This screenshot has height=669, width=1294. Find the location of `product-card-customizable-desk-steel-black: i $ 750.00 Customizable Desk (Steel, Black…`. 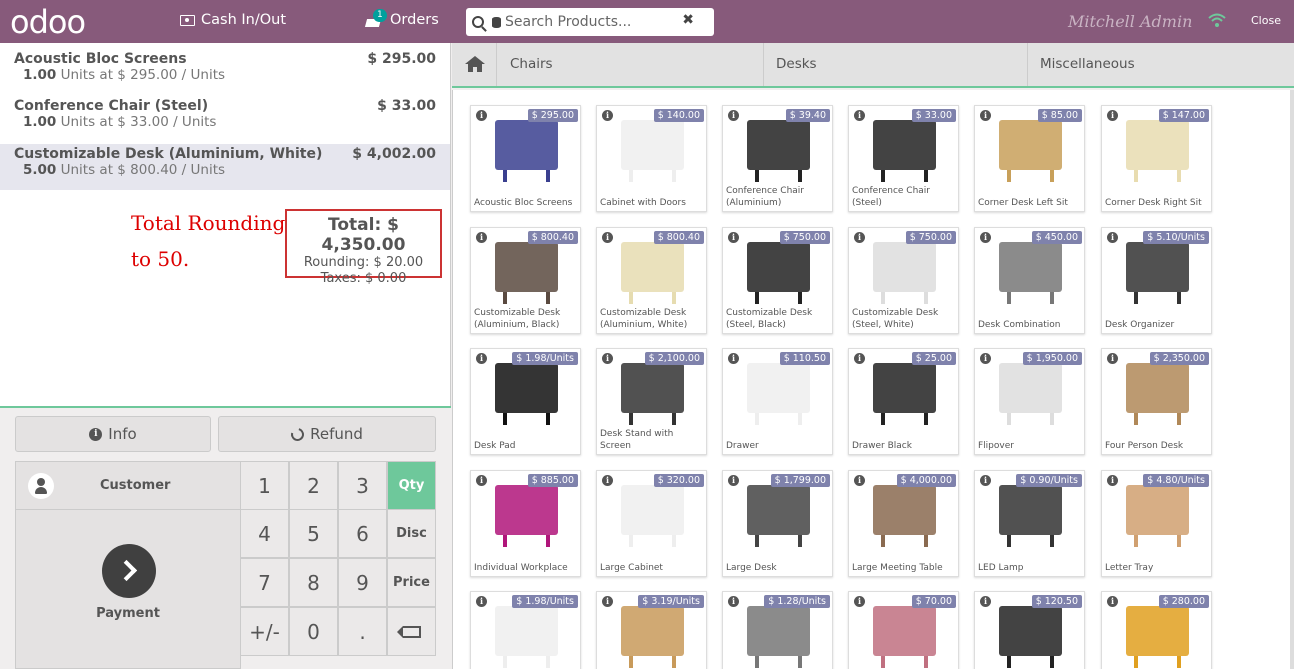

product-card-customizable-desk-steel-black: i $ 750.00 Customizable Desk (Steel, Black… is located at coordinates (777, 280).